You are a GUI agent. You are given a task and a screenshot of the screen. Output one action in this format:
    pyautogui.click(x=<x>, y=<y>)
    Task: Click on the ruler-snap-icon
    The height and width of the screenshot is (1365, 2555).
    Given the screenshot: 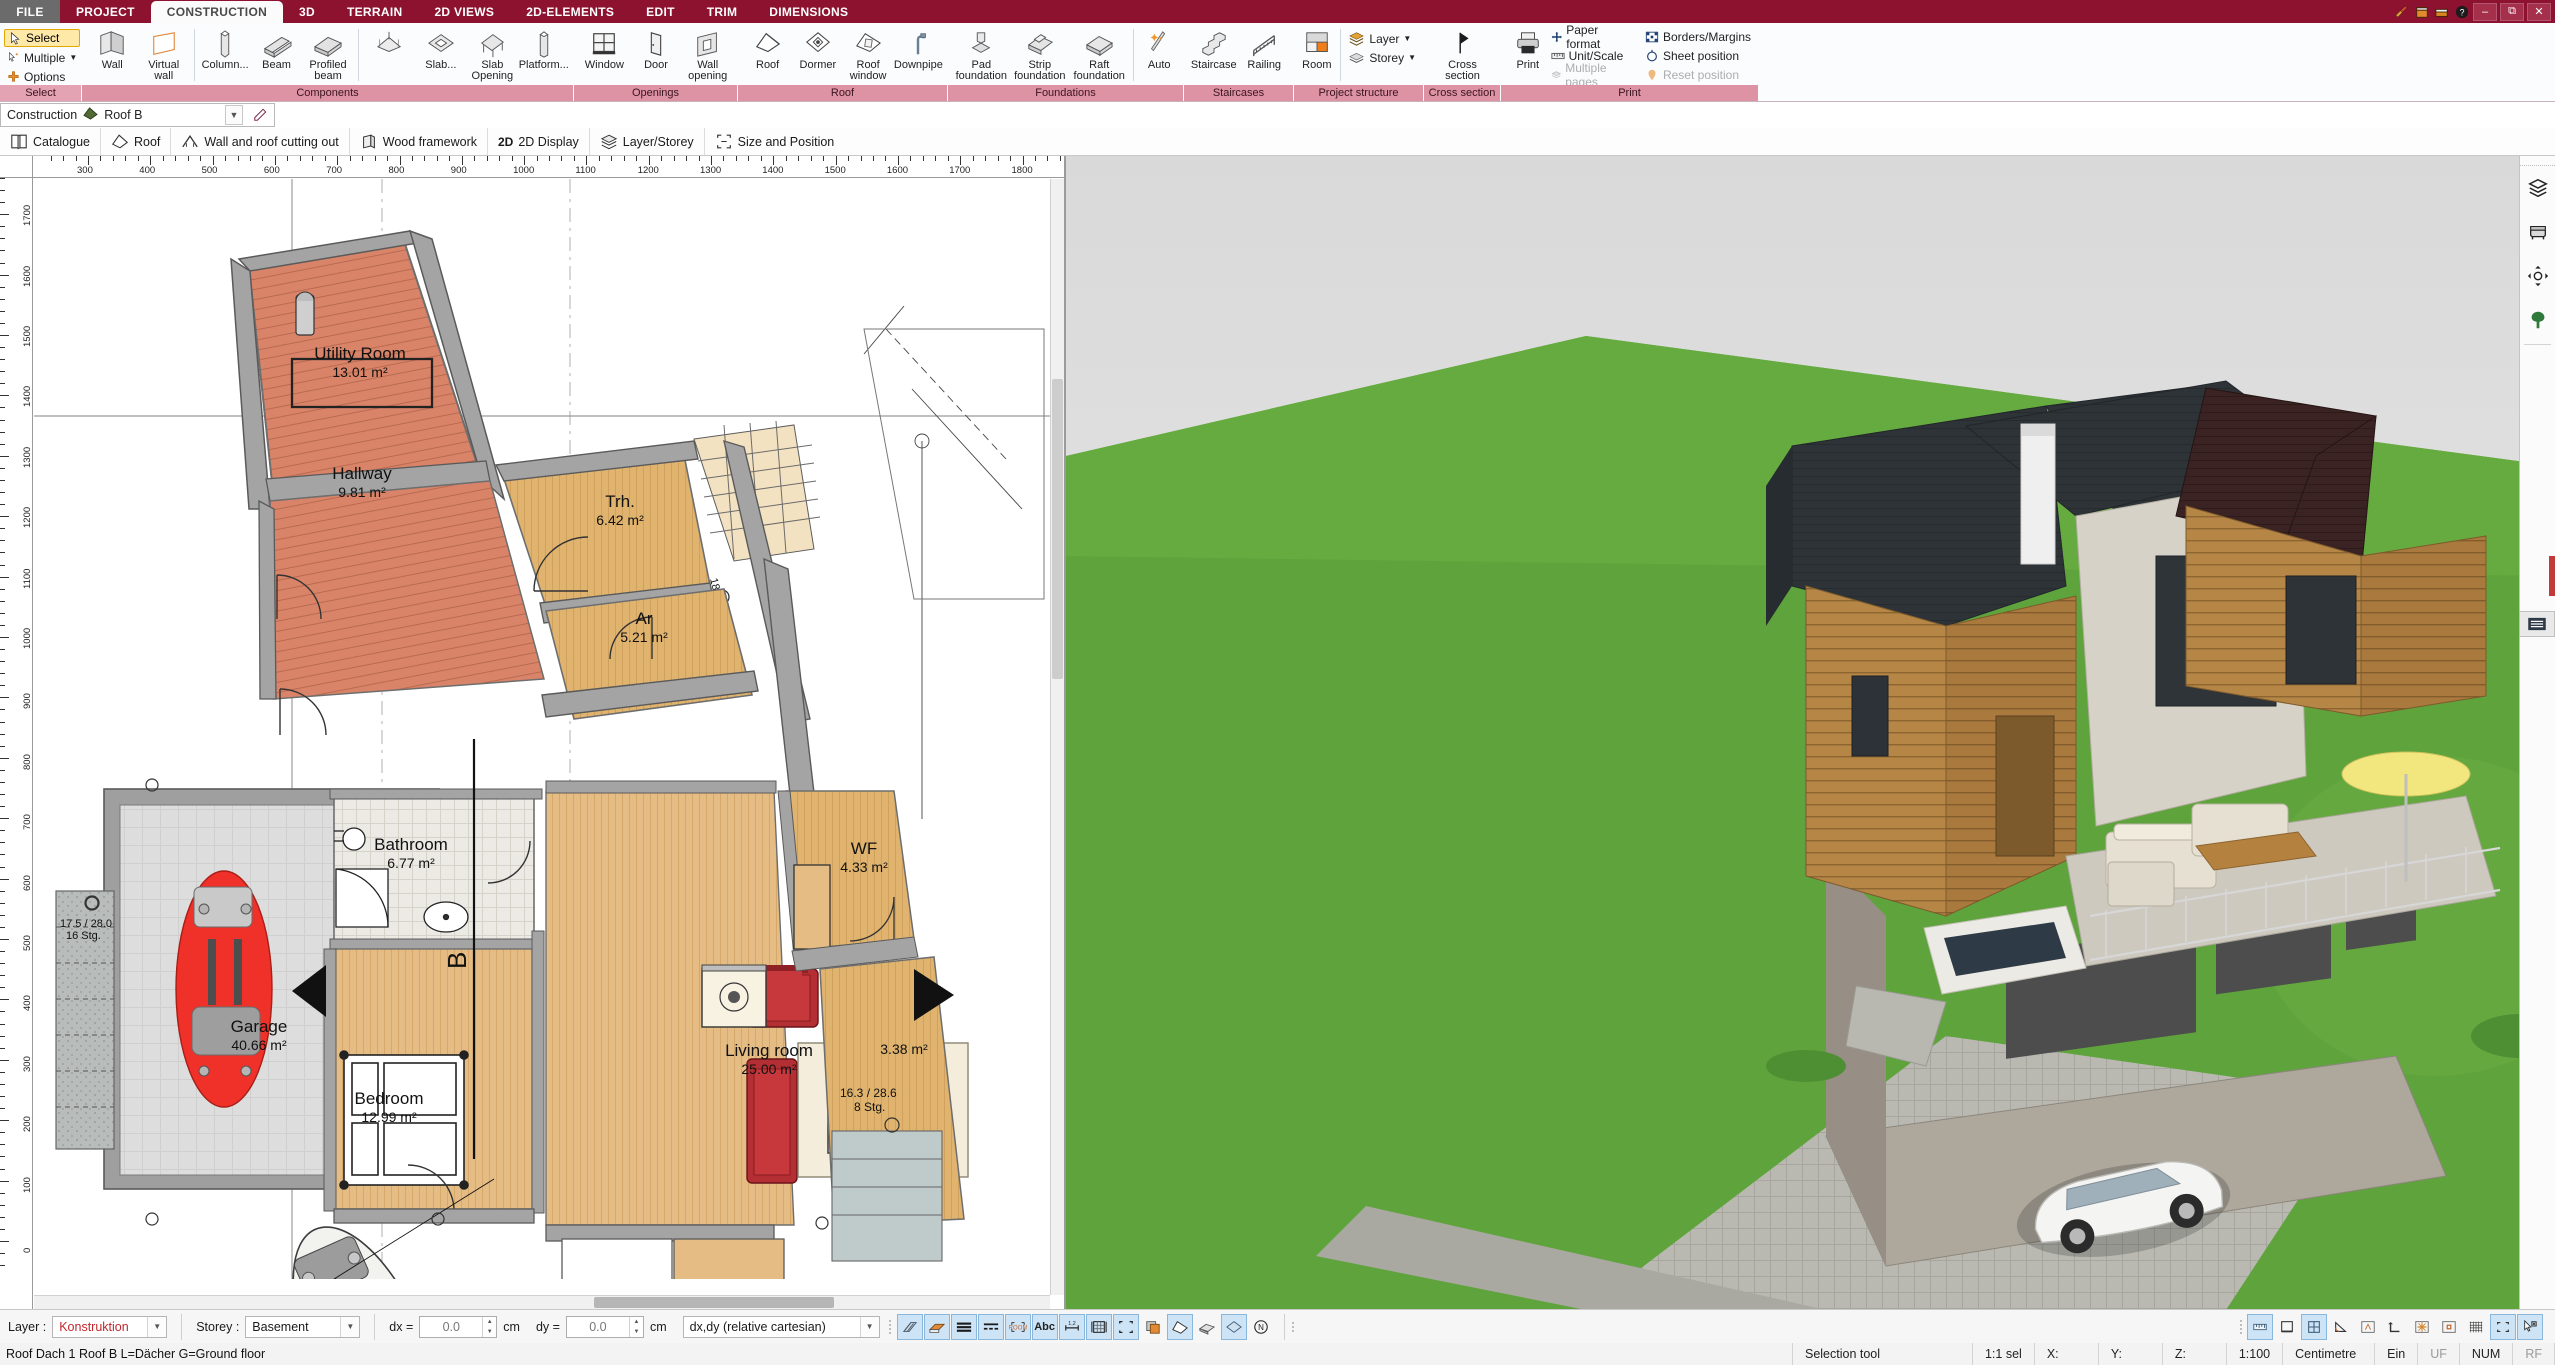 What is the action you would take?
    pyautogui.click(x=2260, y=1326)
    